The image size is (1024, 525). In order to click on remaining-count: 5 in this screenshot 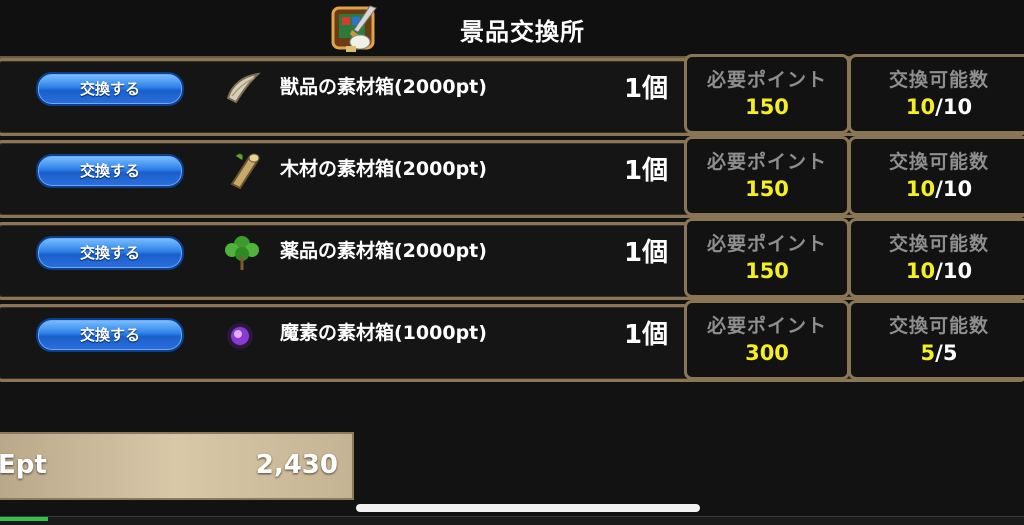, I will do `click(928, 353)`.